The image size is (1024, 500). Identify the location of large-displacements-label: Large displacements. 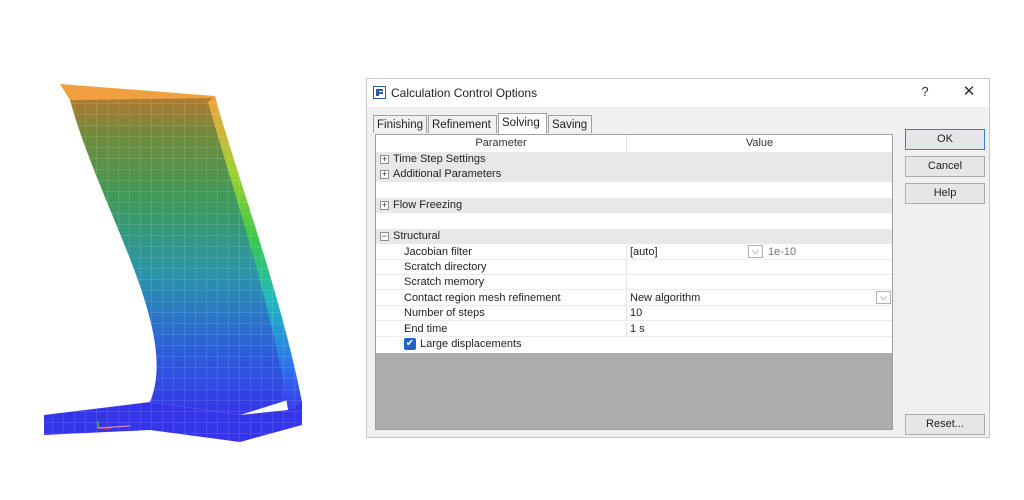
(471, 344).